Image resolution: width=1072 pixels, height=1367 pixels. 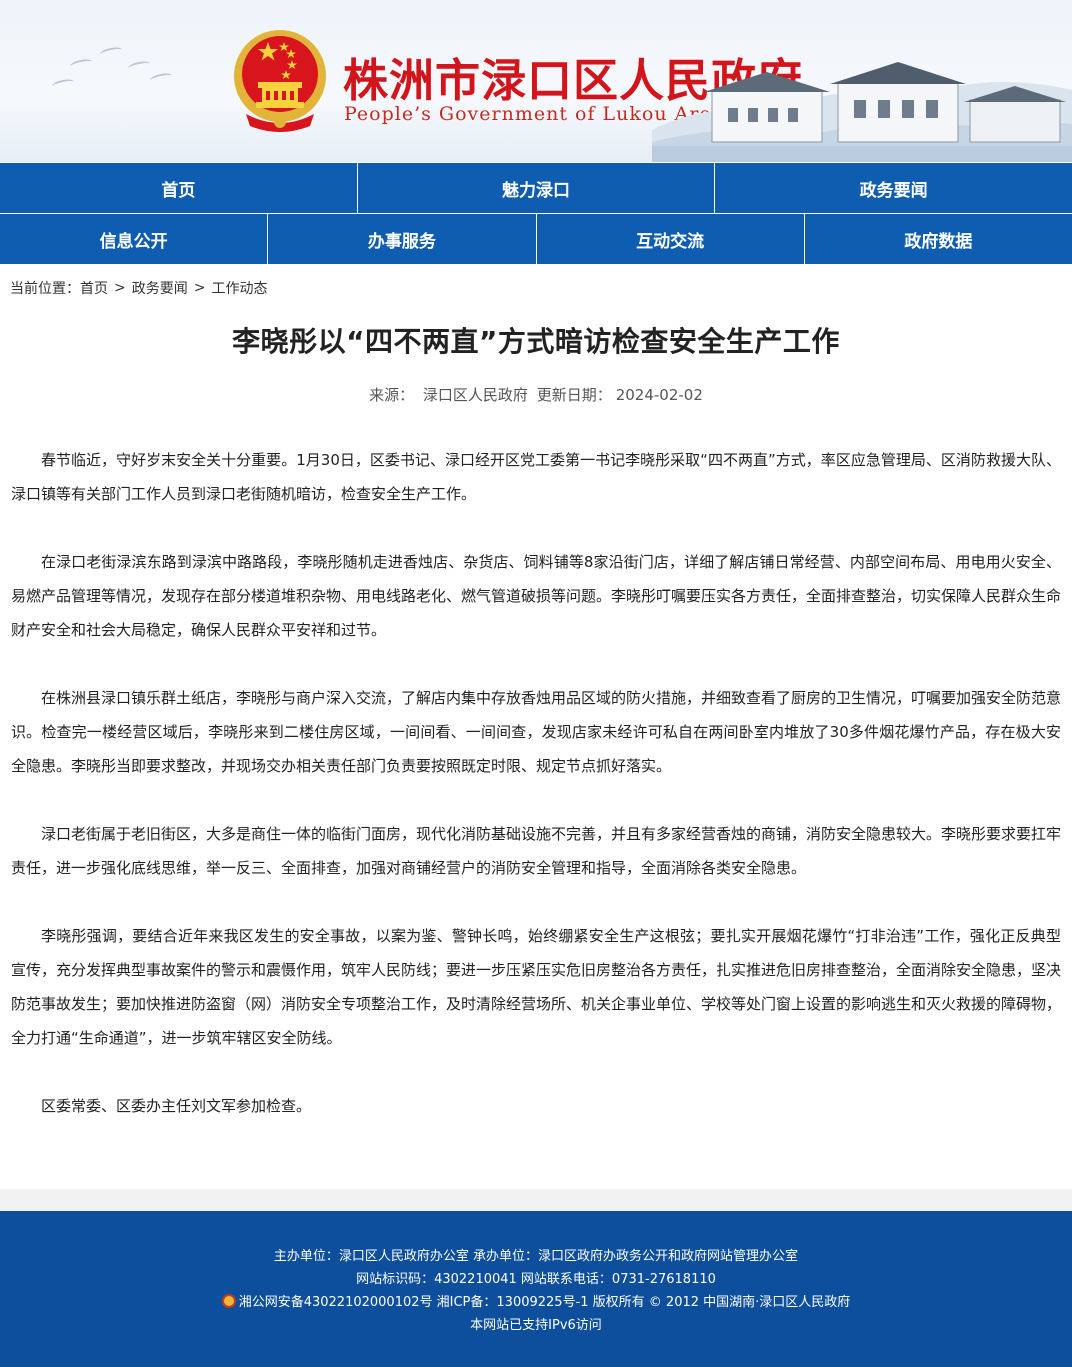 What do you see at coordinates (134, 239) in the screenshot?
I see `nav-info-disclosure: 信息公开` at bounding box center [134, 239].